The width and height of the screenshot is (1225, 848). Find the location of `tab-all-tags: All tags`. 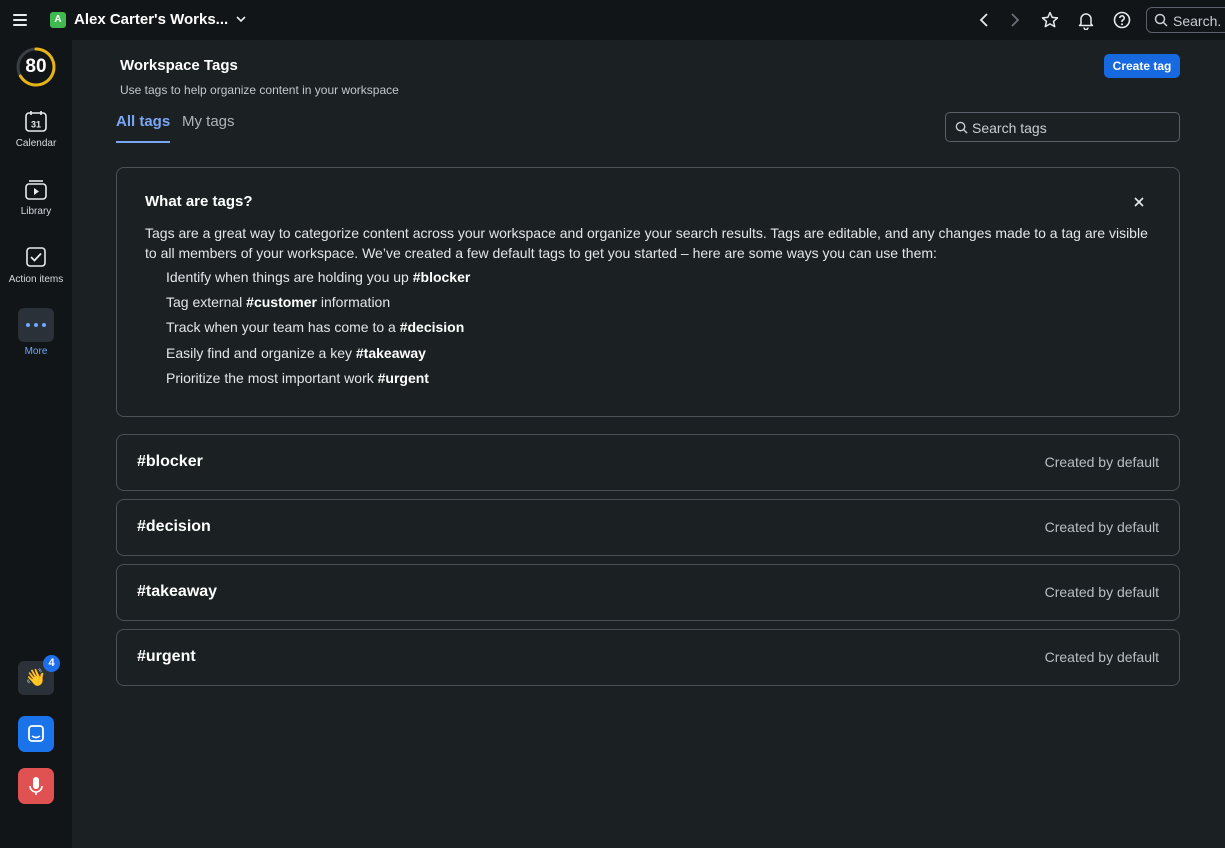

tab-all-tags: All tags is located at coordinates (143, 121).